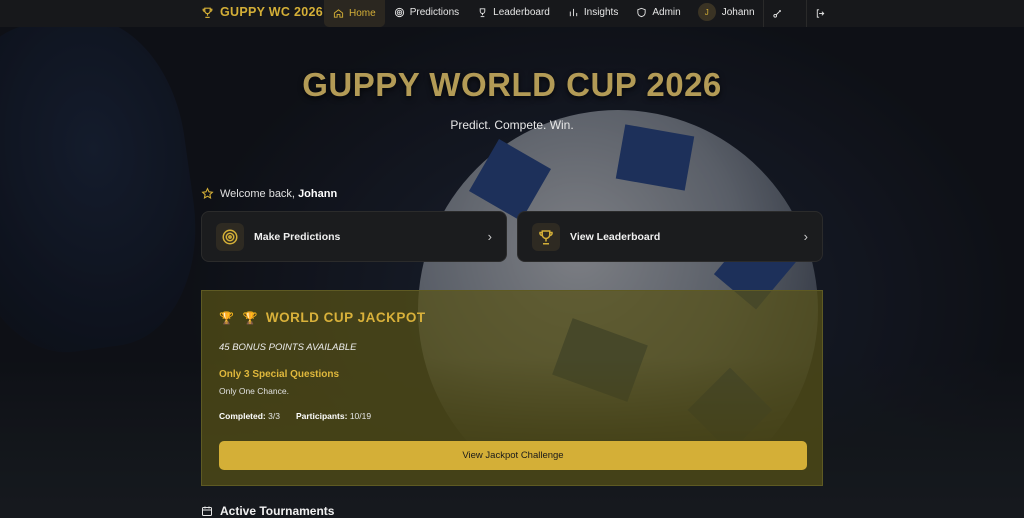 Image resolution: width=1024 pixels, height=518 pixels. What do you see at coordinates (279, 374) in the screenshot?
I see `jackpot-special: Only 3 Special Questions` at bounding box center [279, 374].